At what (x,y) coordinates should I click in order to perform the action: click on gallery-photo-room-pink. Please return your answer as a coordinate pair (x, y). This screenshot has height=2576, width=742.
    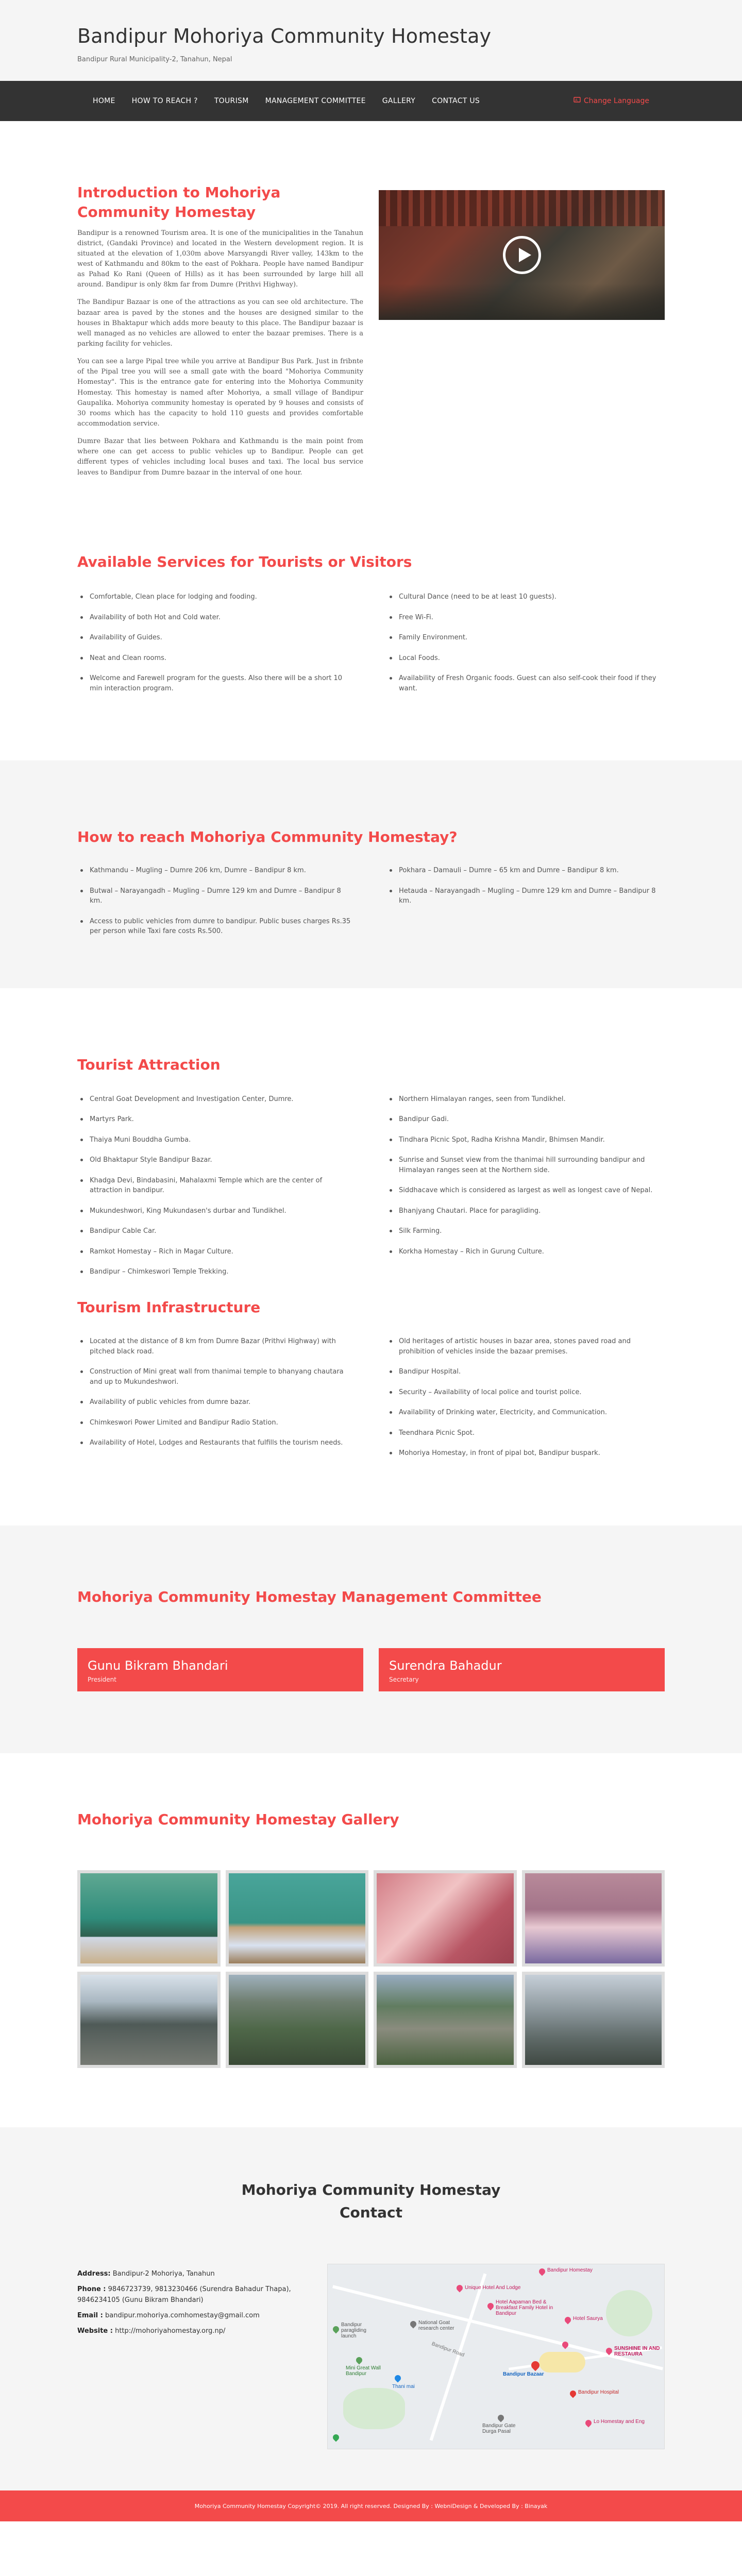
    Looking at the image, I should click on (445, 1918).